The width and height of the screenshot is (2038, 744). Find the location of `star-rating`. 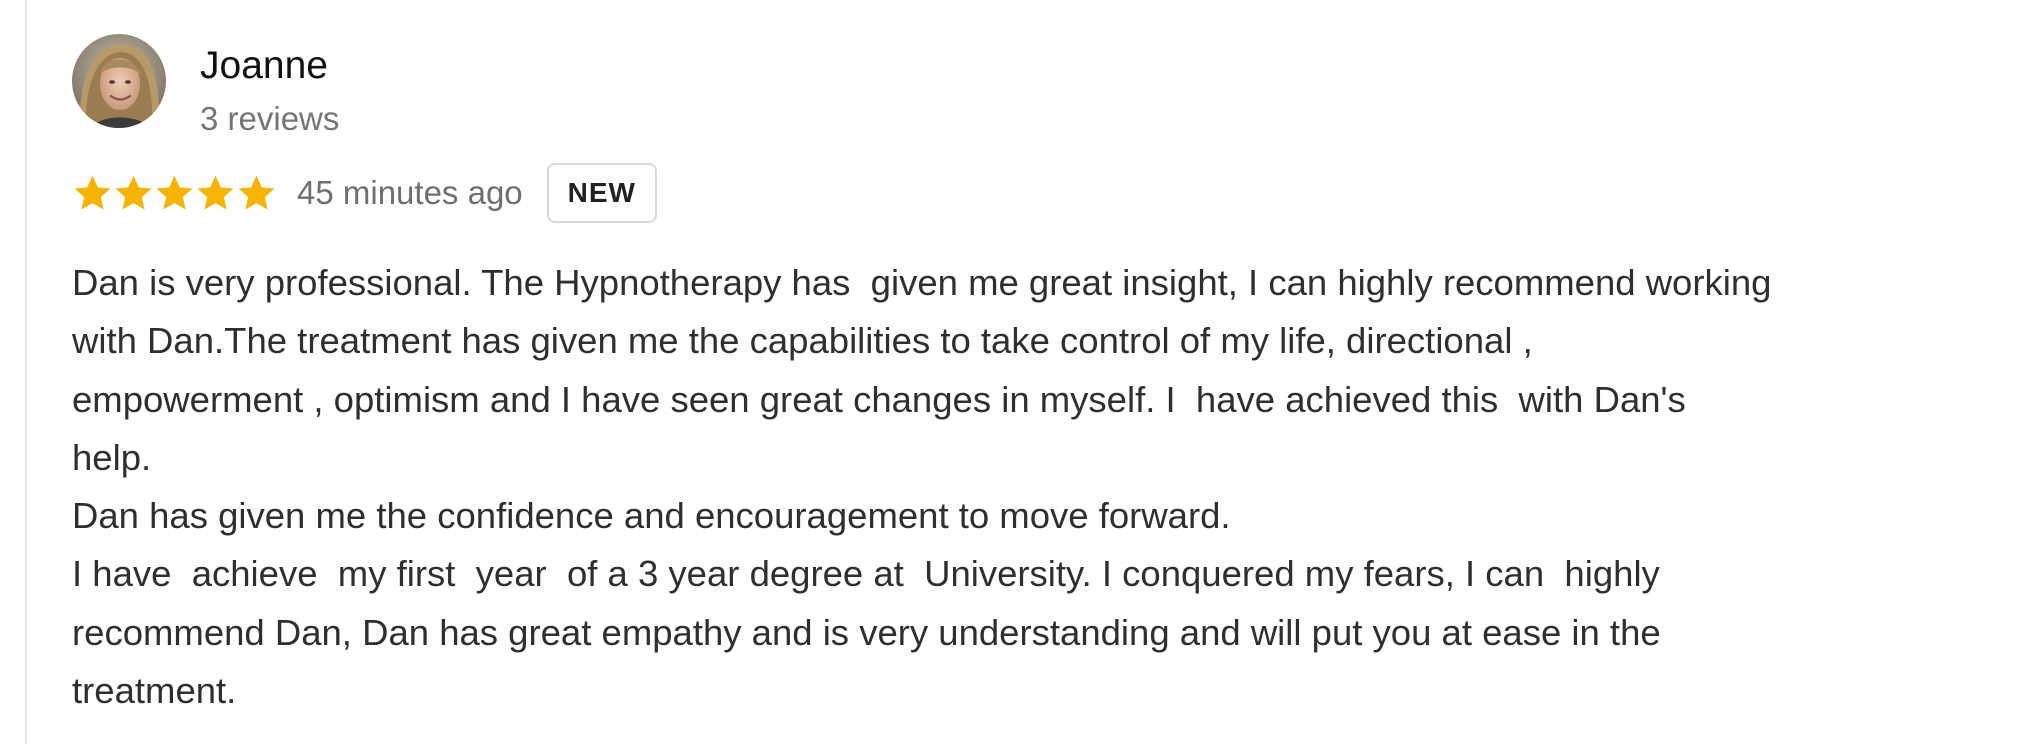

star-rating is located at coordinates (174, 193).